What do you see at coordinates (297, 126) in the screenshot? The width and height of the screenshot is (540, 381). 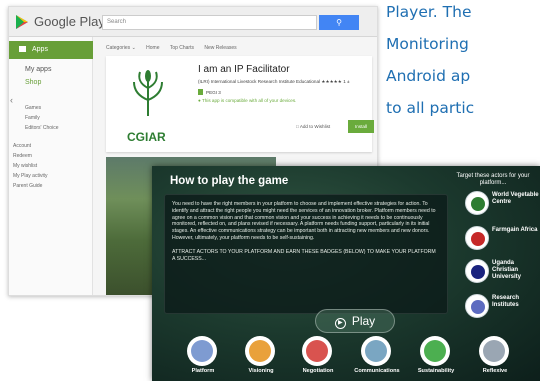 I see `bookmark-icon: □` at bounding box center [297, 126].